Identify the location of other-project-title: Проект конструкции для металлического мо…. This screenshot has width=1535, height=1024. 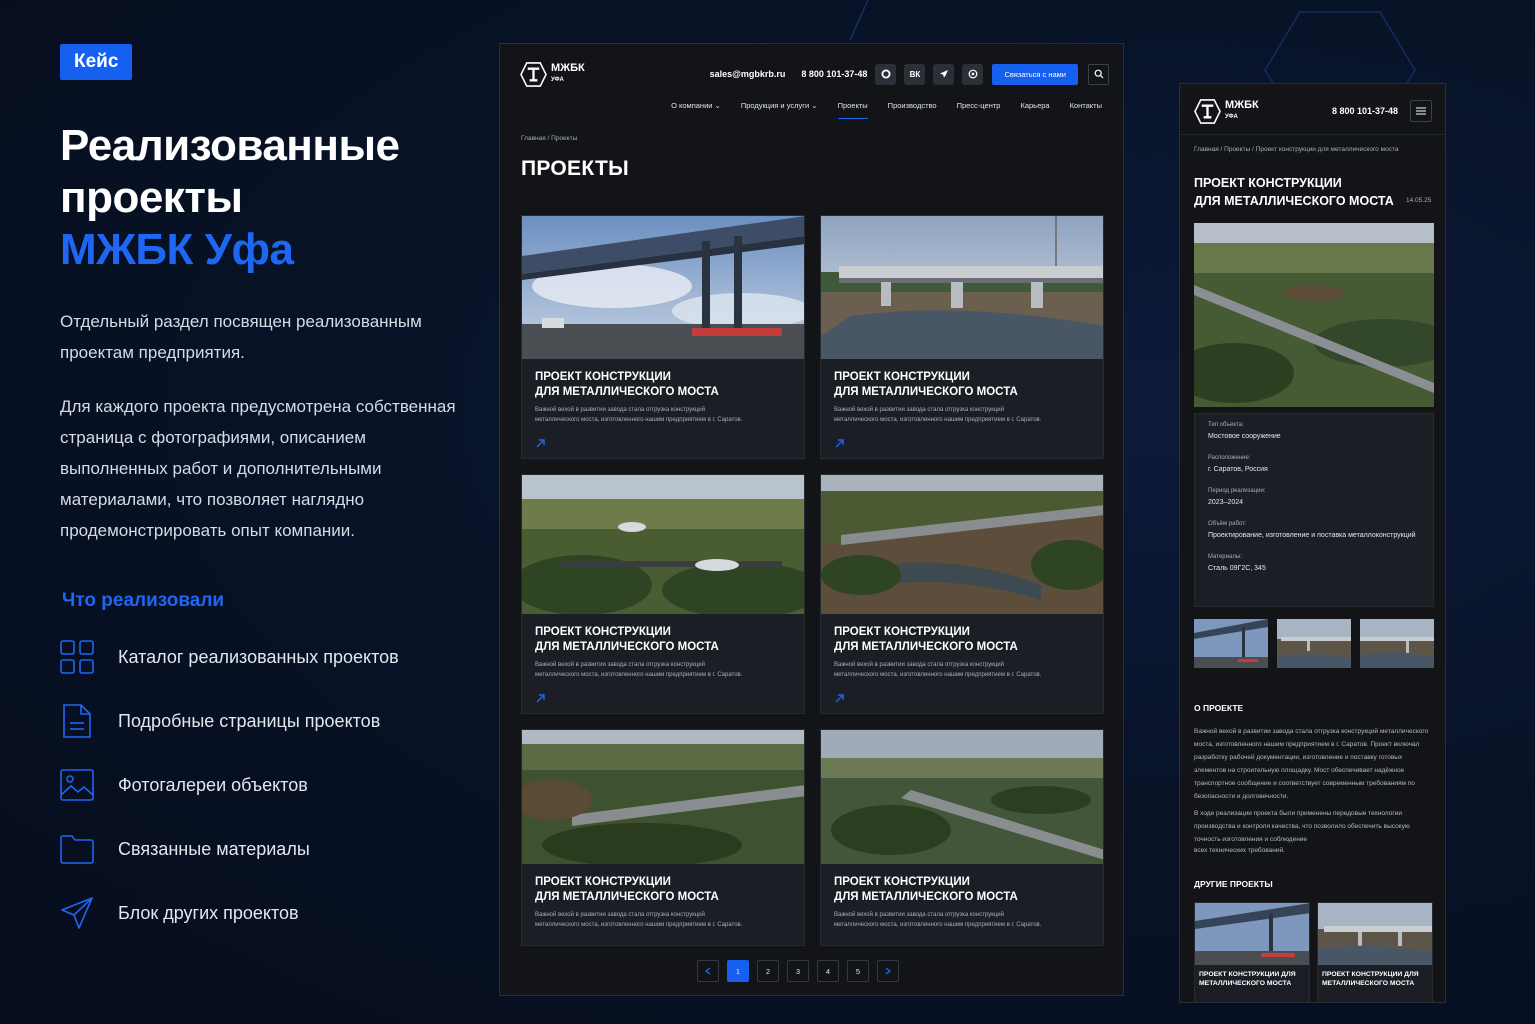
(1247, 979).